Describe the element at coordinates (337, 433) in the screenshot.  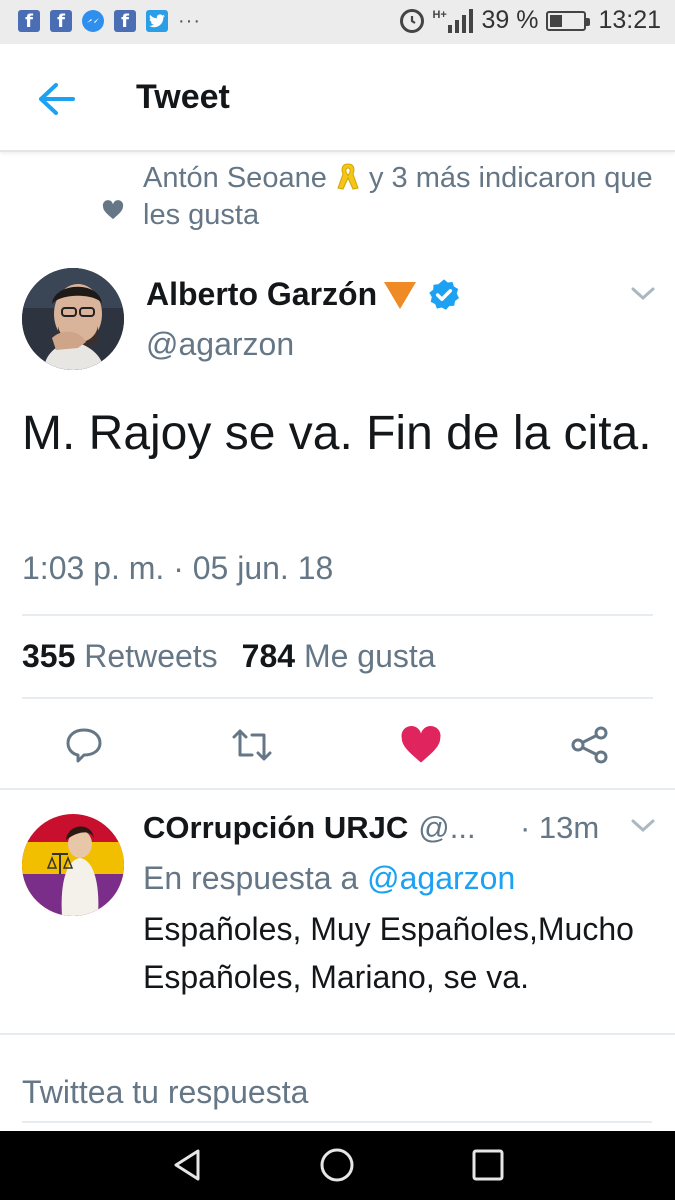
I see `tweet-text: M. Rajoy se va. Fin de la cita.` at that location.